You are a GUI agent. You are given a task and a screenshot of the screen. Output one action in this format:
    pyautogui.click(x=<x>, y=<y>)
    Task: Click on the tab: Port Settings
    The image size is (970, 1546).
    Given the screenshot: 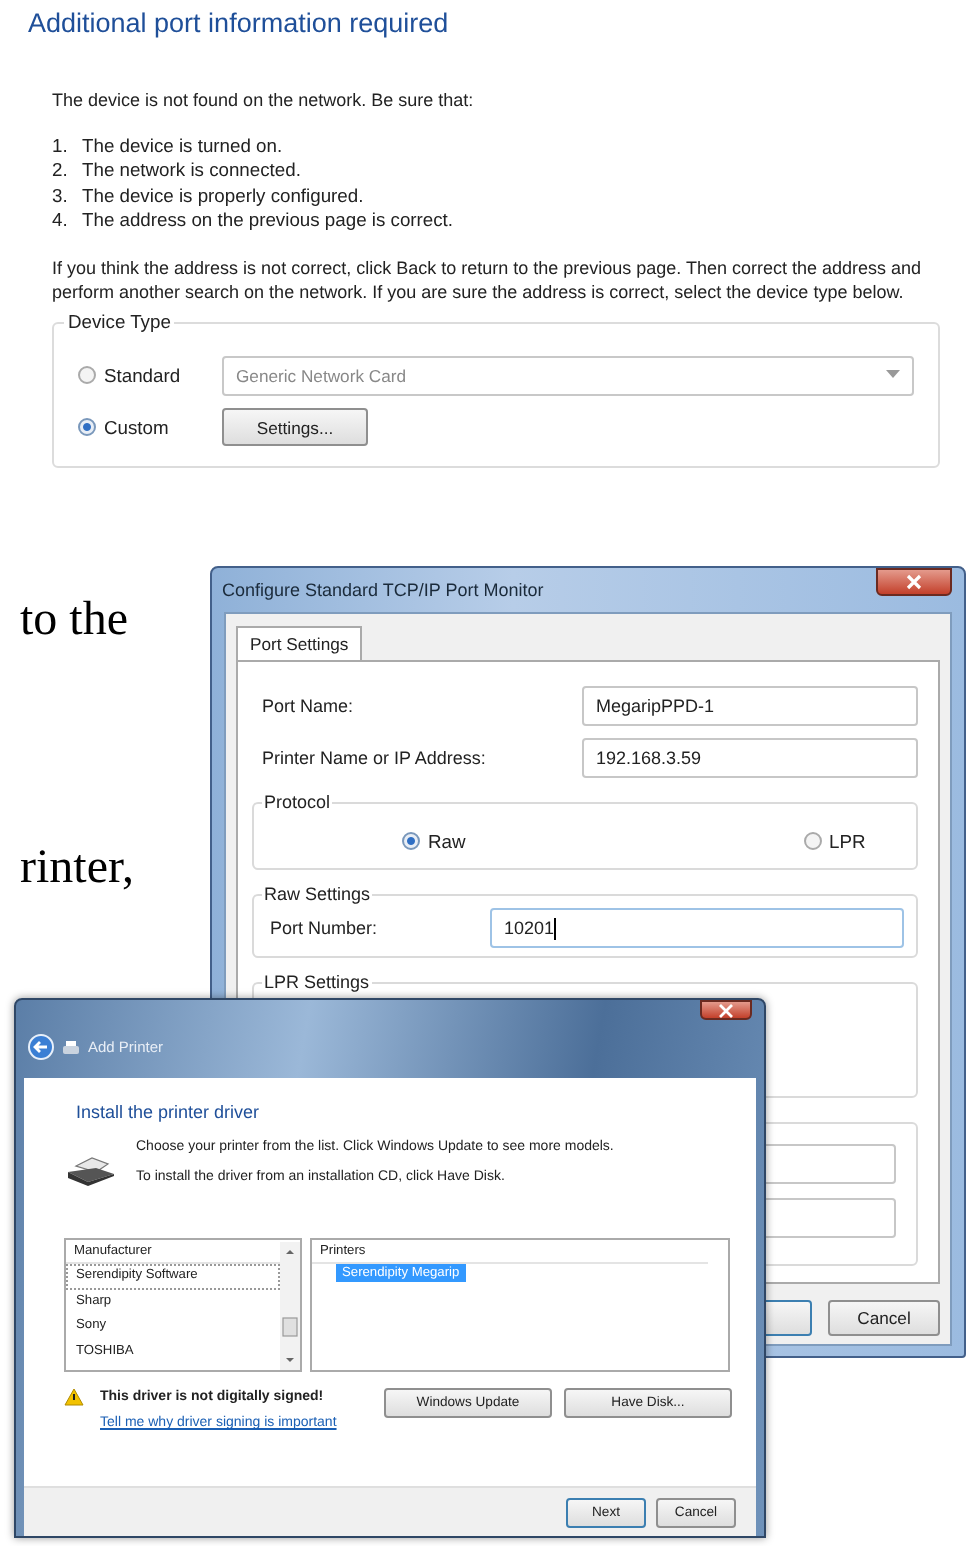 What is the action you would take?
    pyautogui.click(x=299, y=643)
    